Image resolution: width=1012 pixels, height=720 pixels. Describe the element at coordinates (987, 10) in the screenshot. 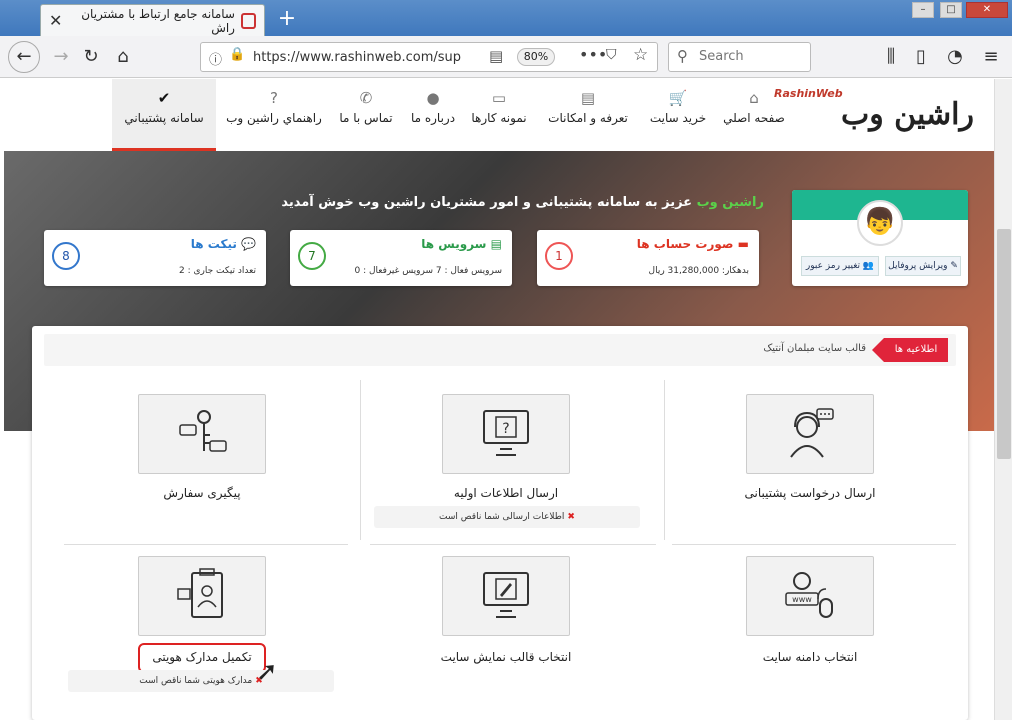

I see `close-window-icon: ✕` at that location.